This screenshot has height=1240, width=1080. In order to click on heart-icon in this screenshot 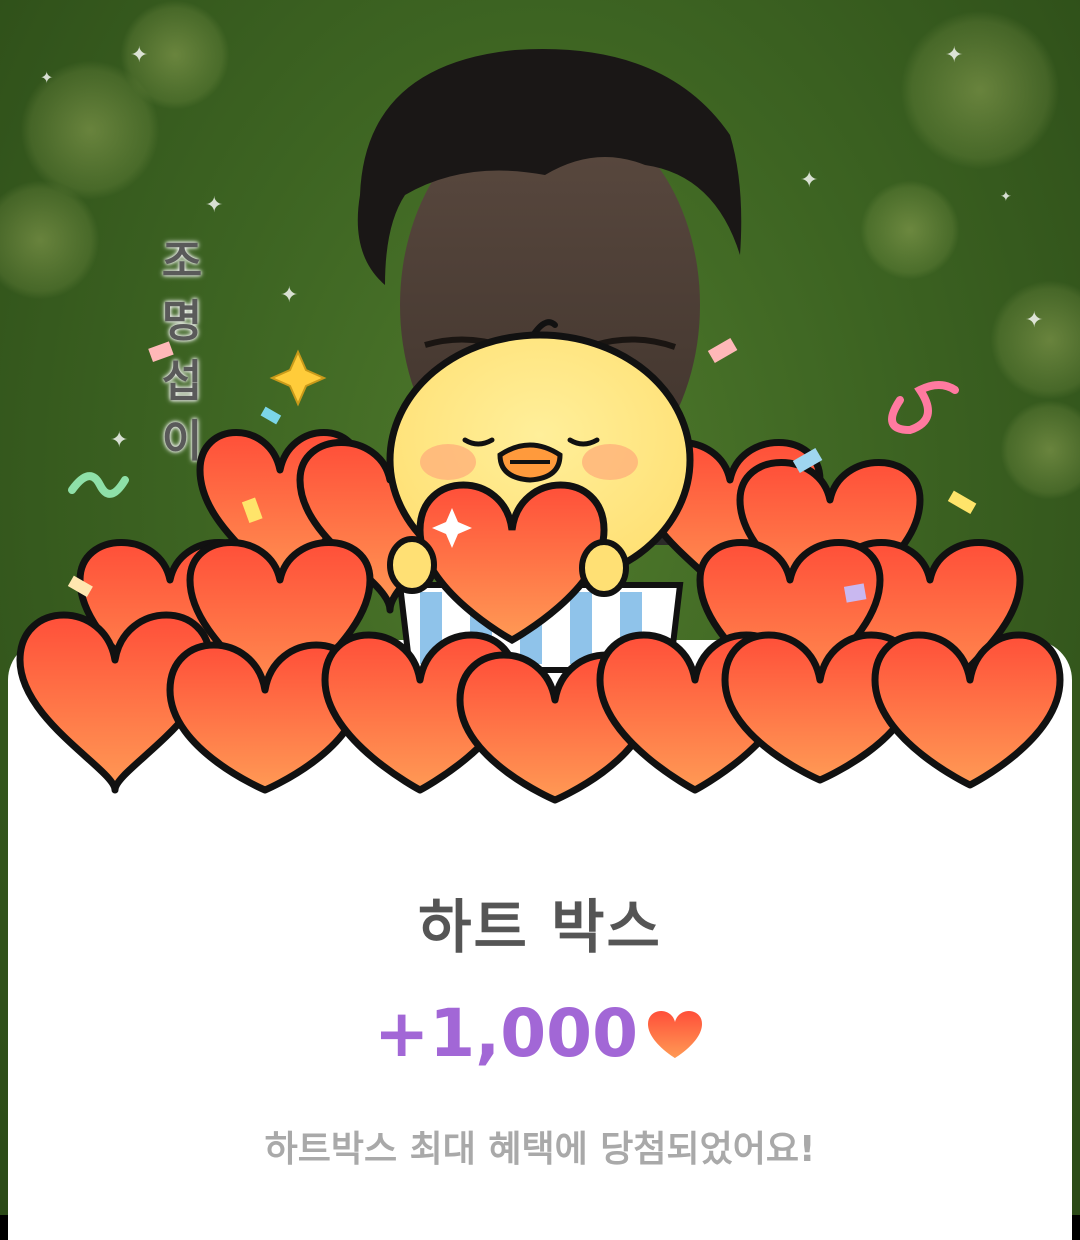, I will do `click(675, 1034)`.